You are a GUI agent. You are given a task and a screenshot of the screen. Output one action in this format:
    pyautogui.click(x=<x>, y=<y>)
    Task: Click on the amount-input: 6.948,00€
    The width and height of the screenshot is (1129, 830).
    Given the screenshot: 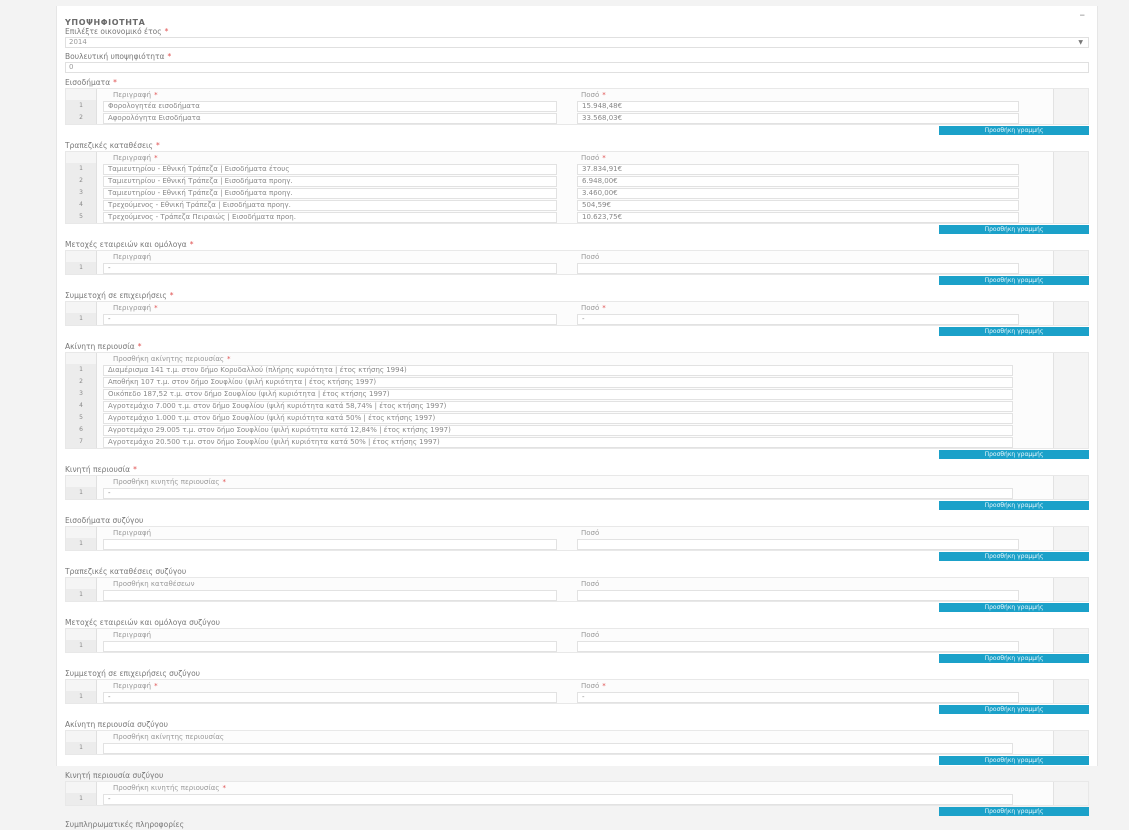 What is the action you would take?
    pyautogui.click(x=798, y=181)
    